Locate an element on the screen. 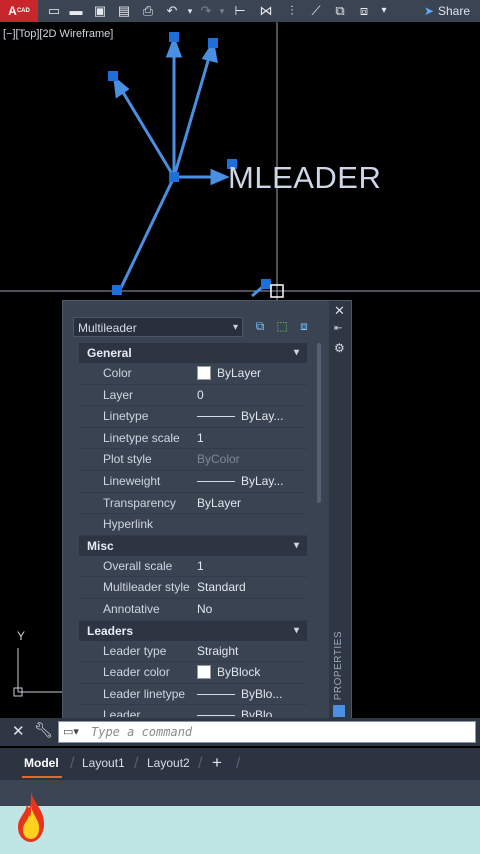 This screenshot has width=480, height=854. property-value is located at coordinates (250, 524).